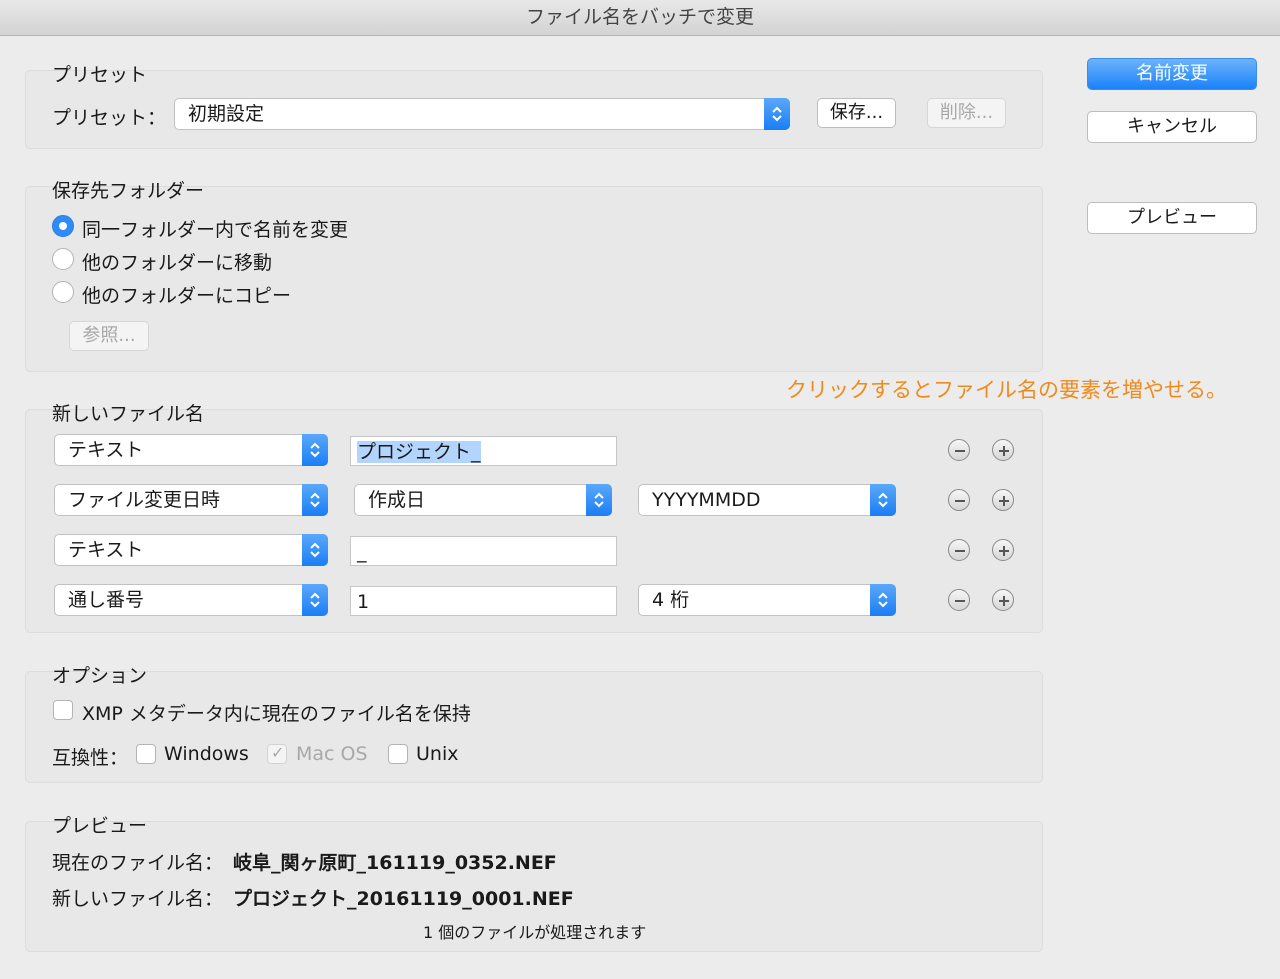 Image resolution: width=1280 pixels, height=979 pixels. What do you see at coordinates (191, 600) in the screenshot?
I see `element-type-select-4: 通し番号` at bounding box center [191, 600].